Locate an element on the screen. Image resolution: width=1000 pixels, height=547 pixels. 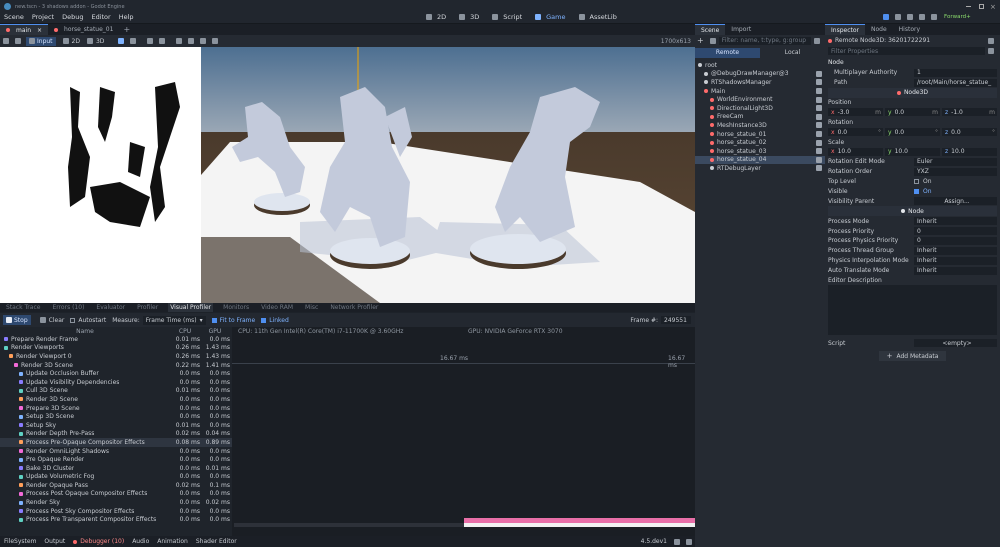
profiler-row: Render Sky 0.0 ms 0.02 ms is located at coordinates (116, 502).